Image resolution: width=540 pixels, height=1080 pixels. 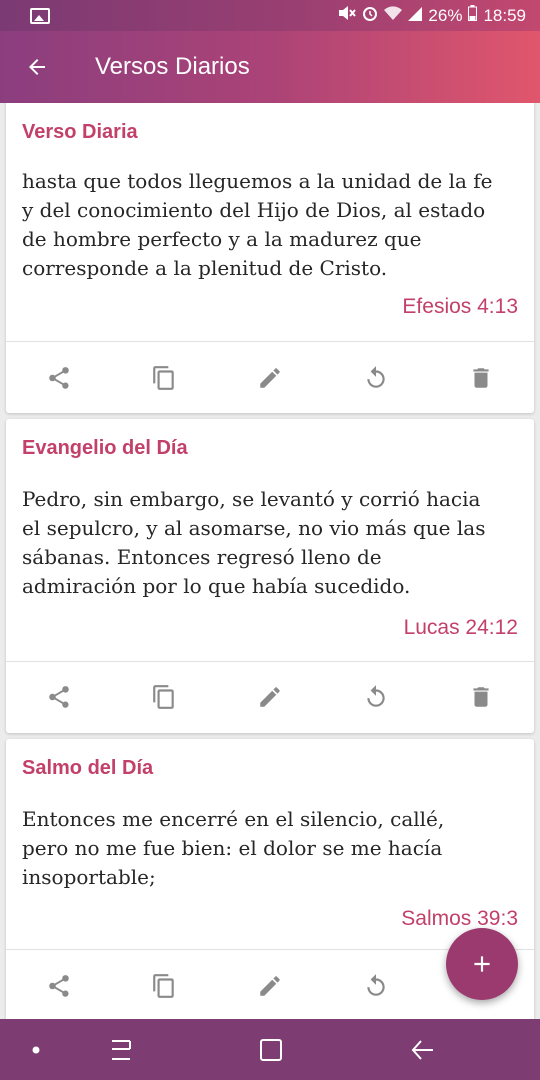 What do you see at coordinates (460, 306) in the screenshot?
I see `card-reference: Efesios 4:13` at bounding box center [460, 306].